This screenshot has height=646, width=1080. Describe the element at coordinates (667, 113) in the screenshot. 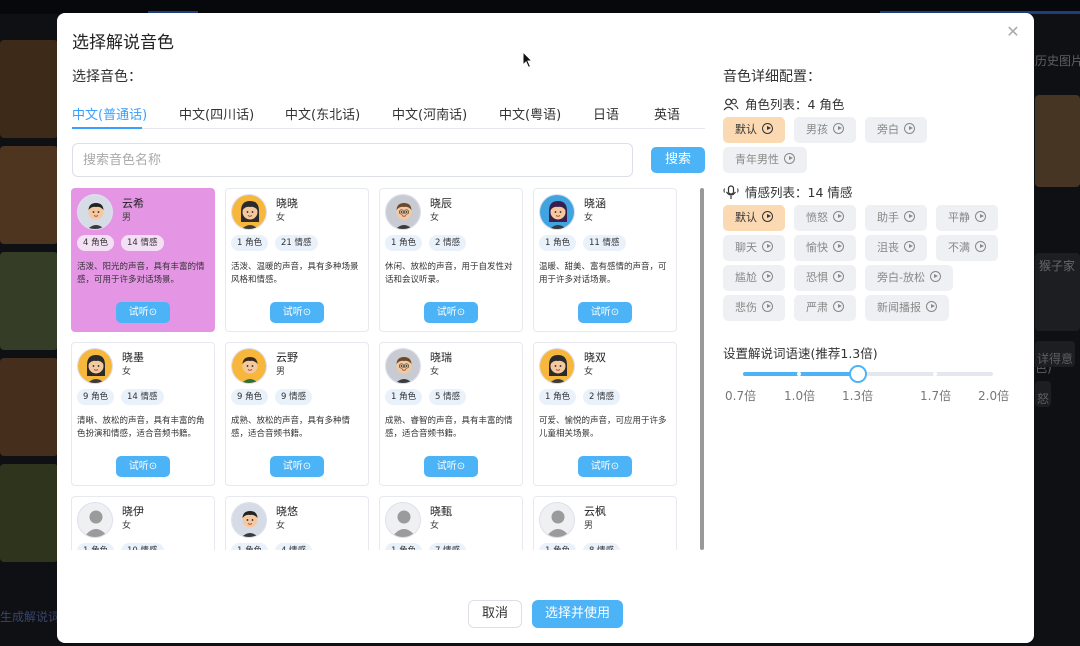

I see `tab-english: 英语` at that location.